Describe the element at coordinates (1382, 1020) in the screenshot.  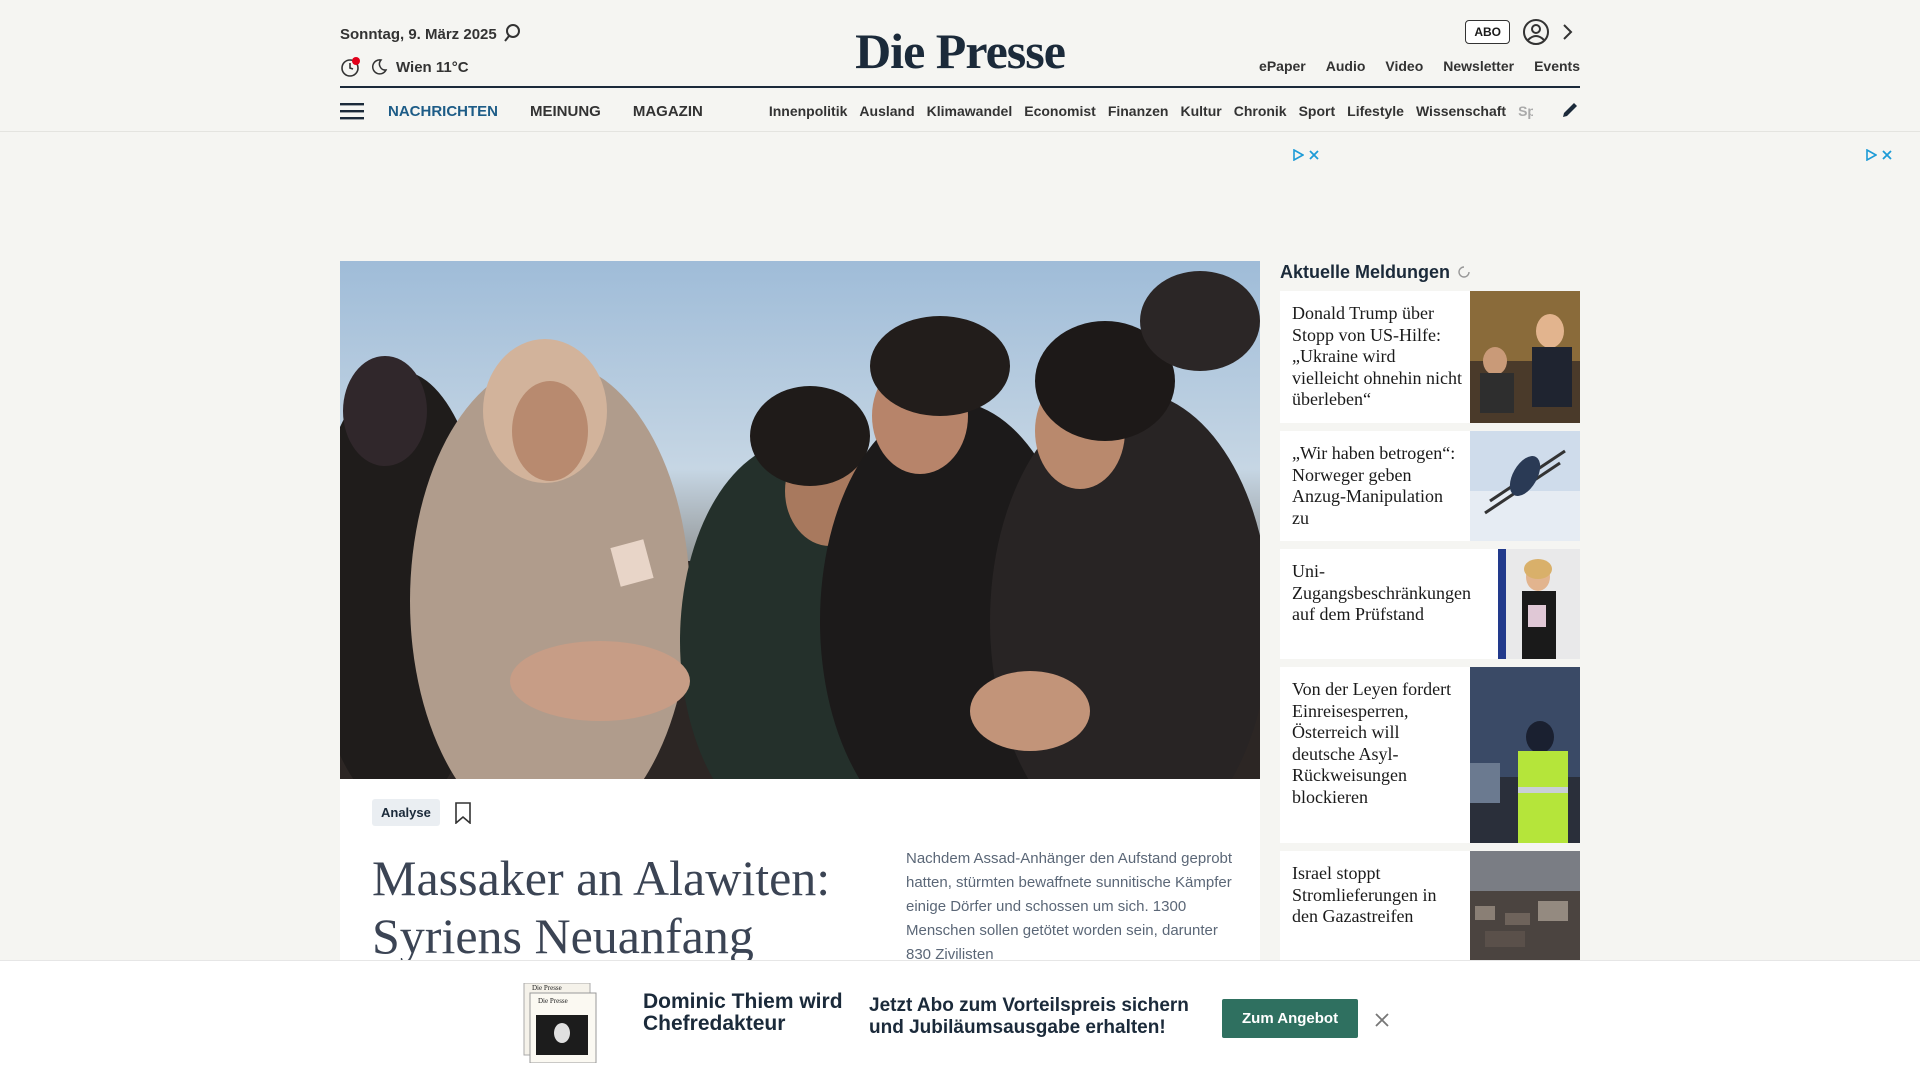
I see `close-icon` at that location.